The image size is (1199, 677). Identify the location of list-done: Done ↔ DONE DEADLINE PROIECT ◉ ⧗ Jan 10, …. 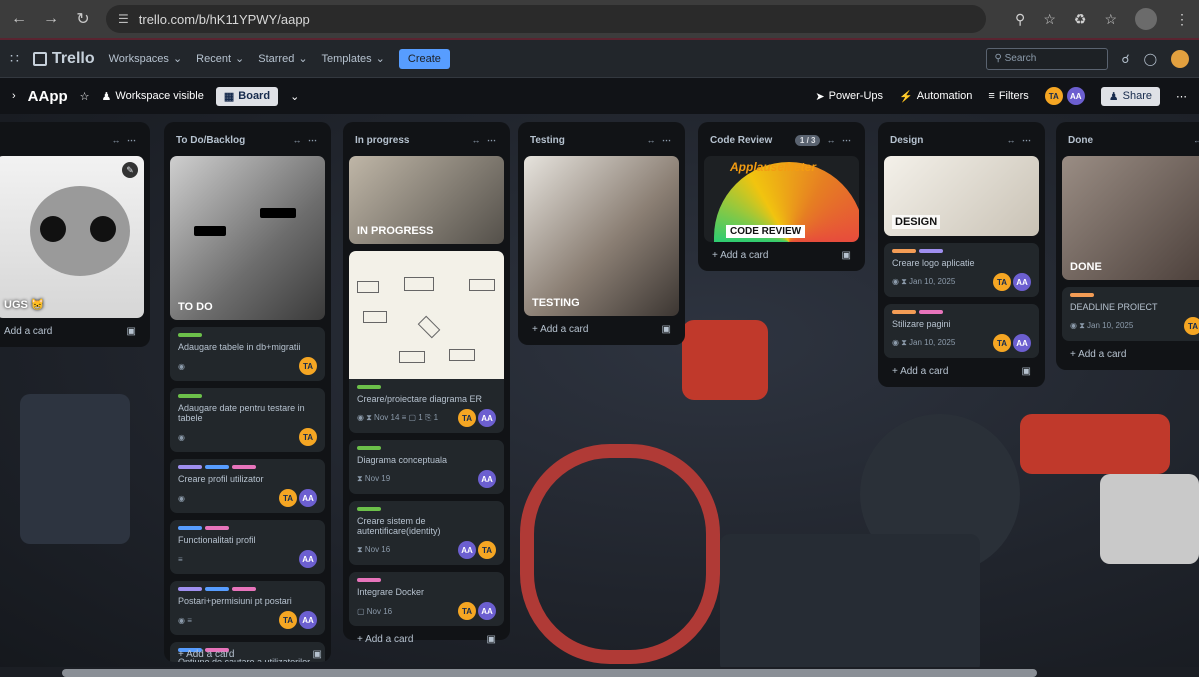
(1127, 246).